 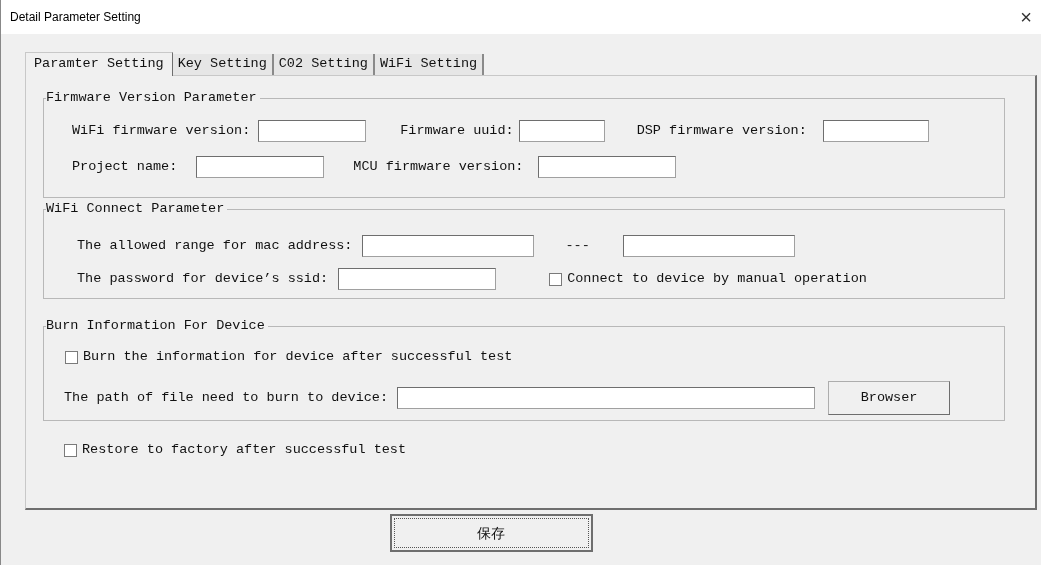 What do you see at coordinates (438, 166) in the screenshot?
I see `field-label: MCU firmware version:` at bounding box center [438, 166].